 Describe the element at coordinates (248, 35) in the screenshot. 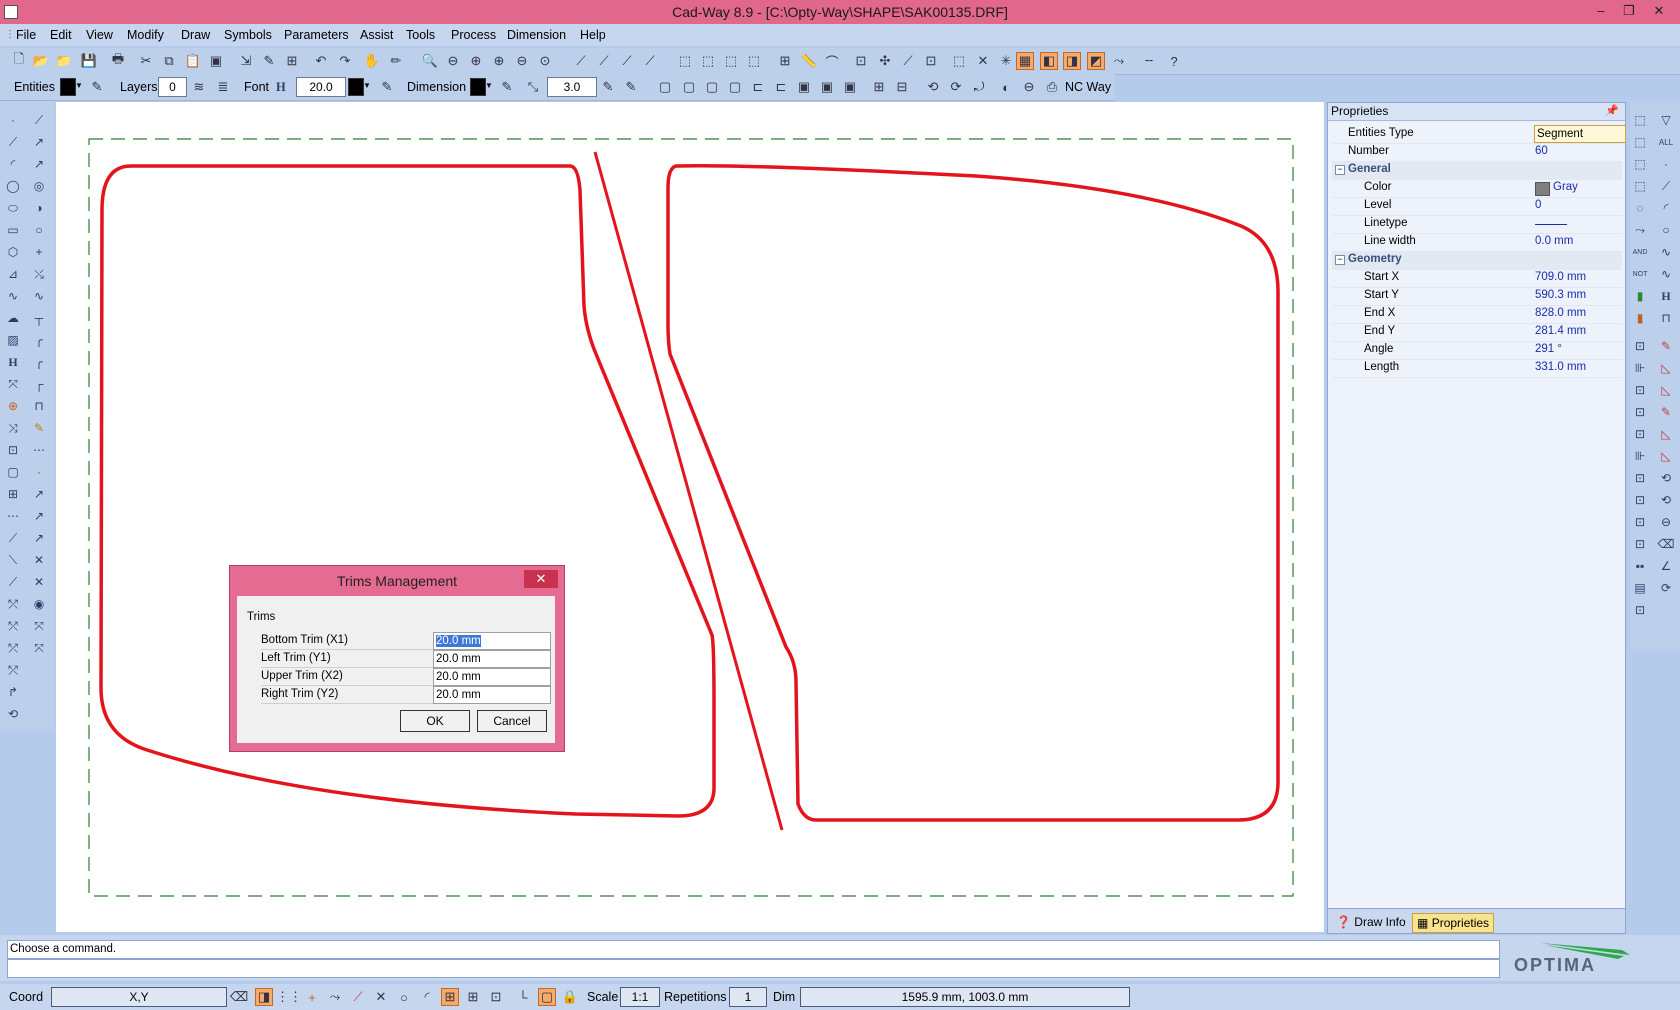

I see `menu-symbols: Symbols` at that location.